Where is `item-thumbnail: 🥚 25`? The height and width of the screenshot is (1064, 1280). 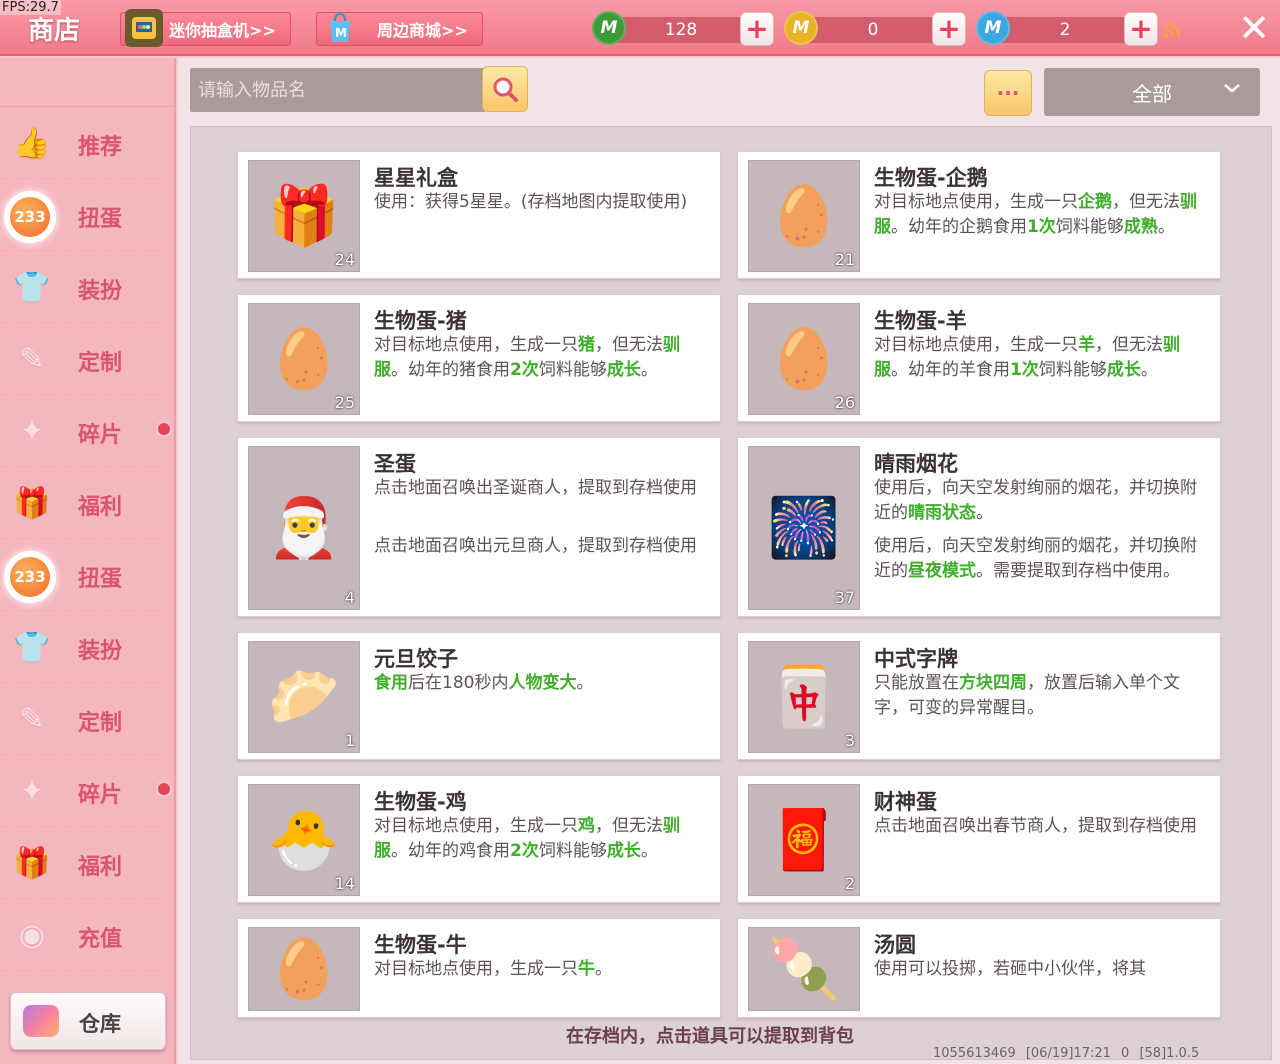
item-thumbnail: 🥚 25 is located at coordinates (304, 359).